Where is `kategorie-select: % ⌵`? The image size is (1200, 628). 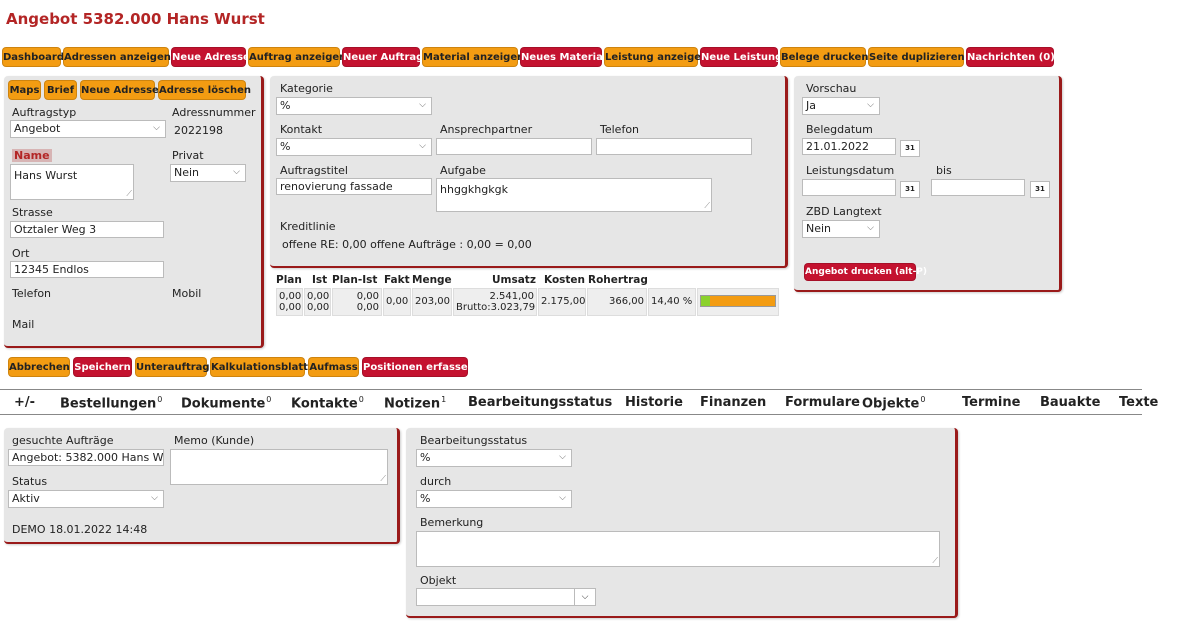 kategorie-select: % ⌵ is located at coordinates (354, 106).